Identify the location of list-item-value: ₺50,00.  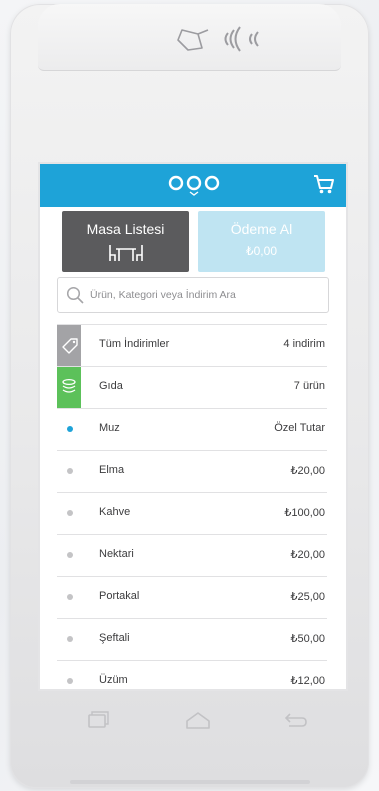
(307, 639).